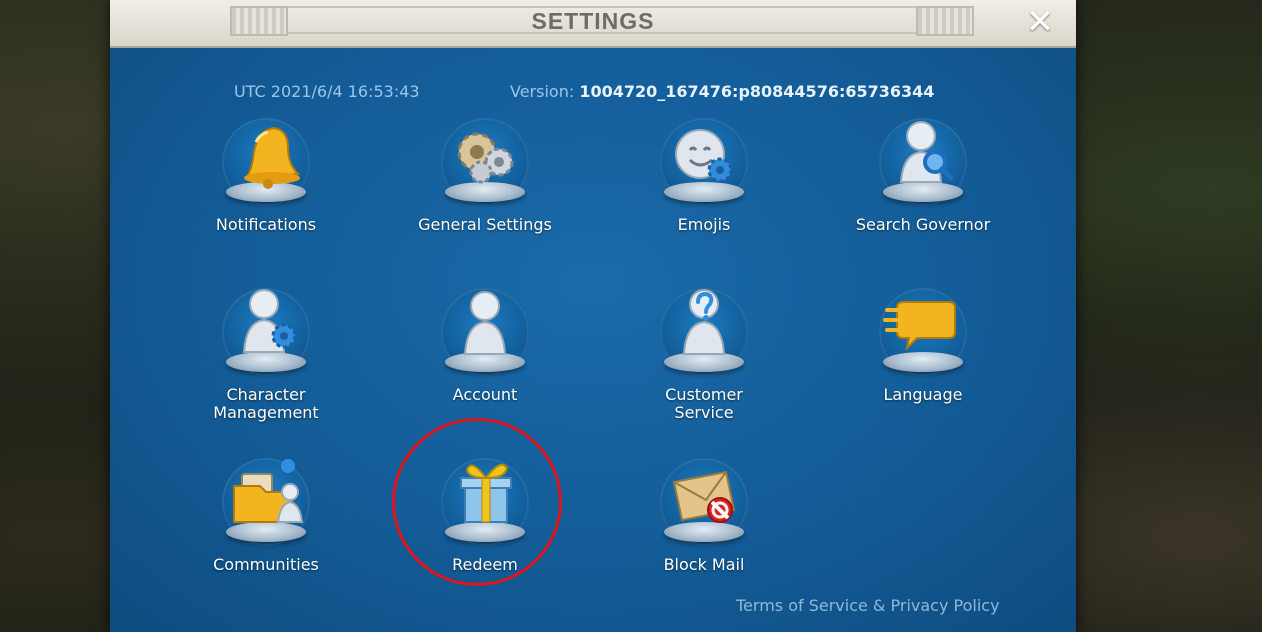 This screenshot has height=632, width=1262. Describe the element at coordinates (1040, 23) in the screenshot. I see `close-button: ✕` at that location.